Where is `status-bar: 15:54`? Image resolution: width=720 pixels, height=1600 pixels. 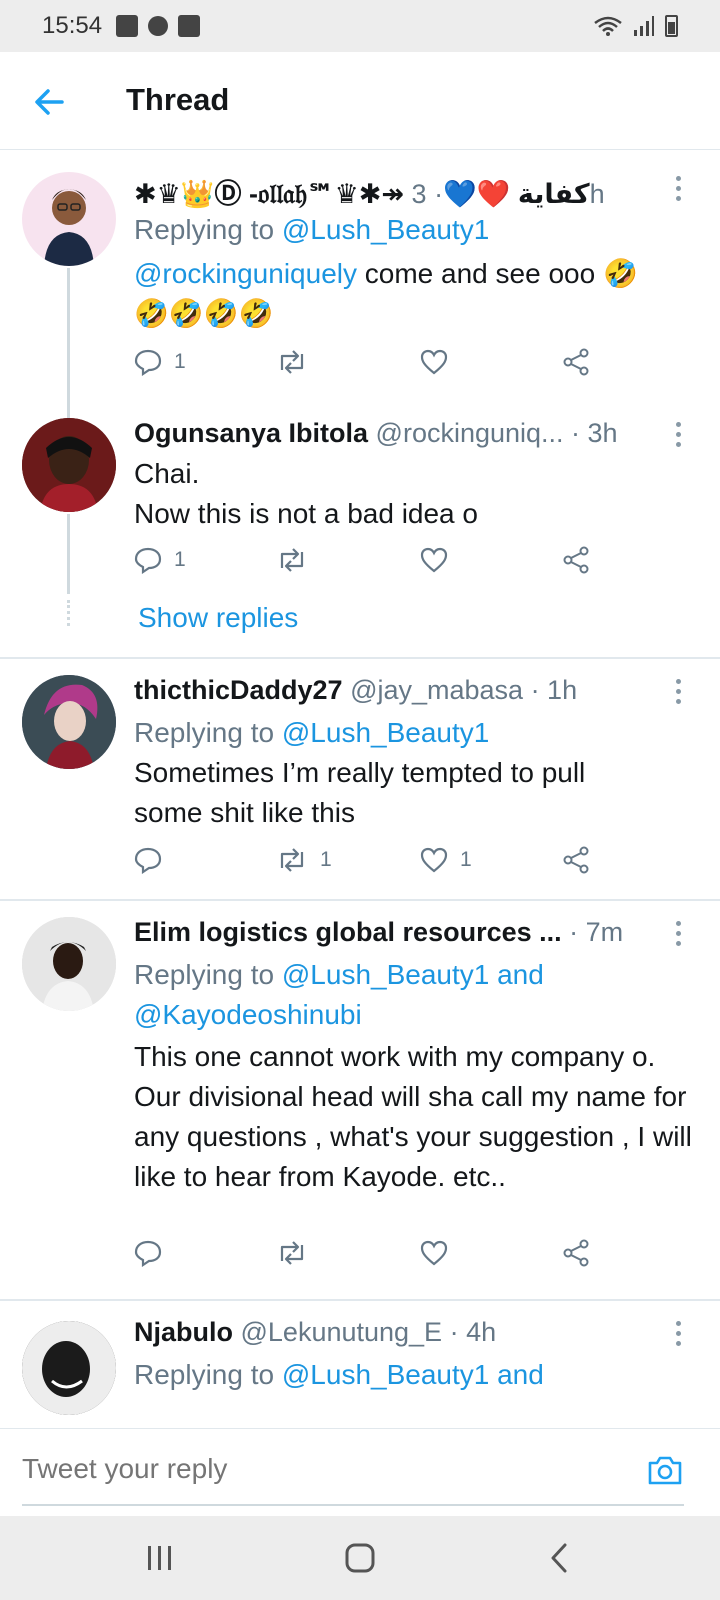
status-bar: 15:54 is located at coordinates (360, 26).